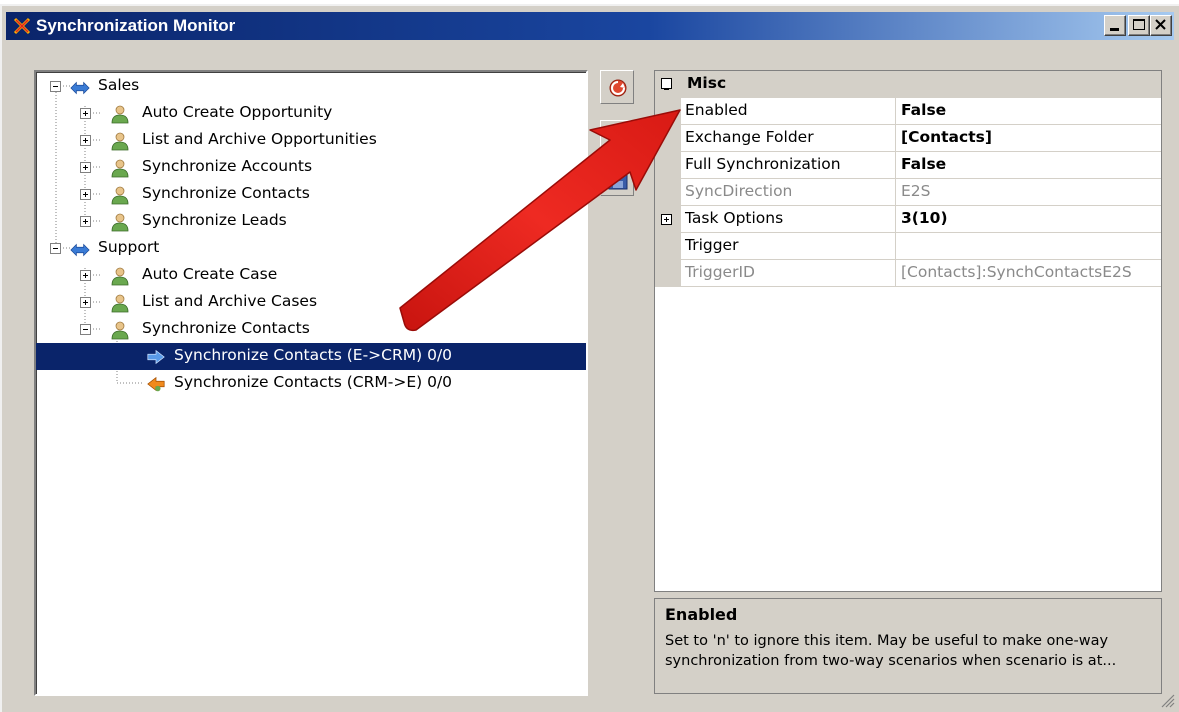  Describe the element at coordinates (916, 191) in the screenshot. I see `property-value: E2S` at that location.